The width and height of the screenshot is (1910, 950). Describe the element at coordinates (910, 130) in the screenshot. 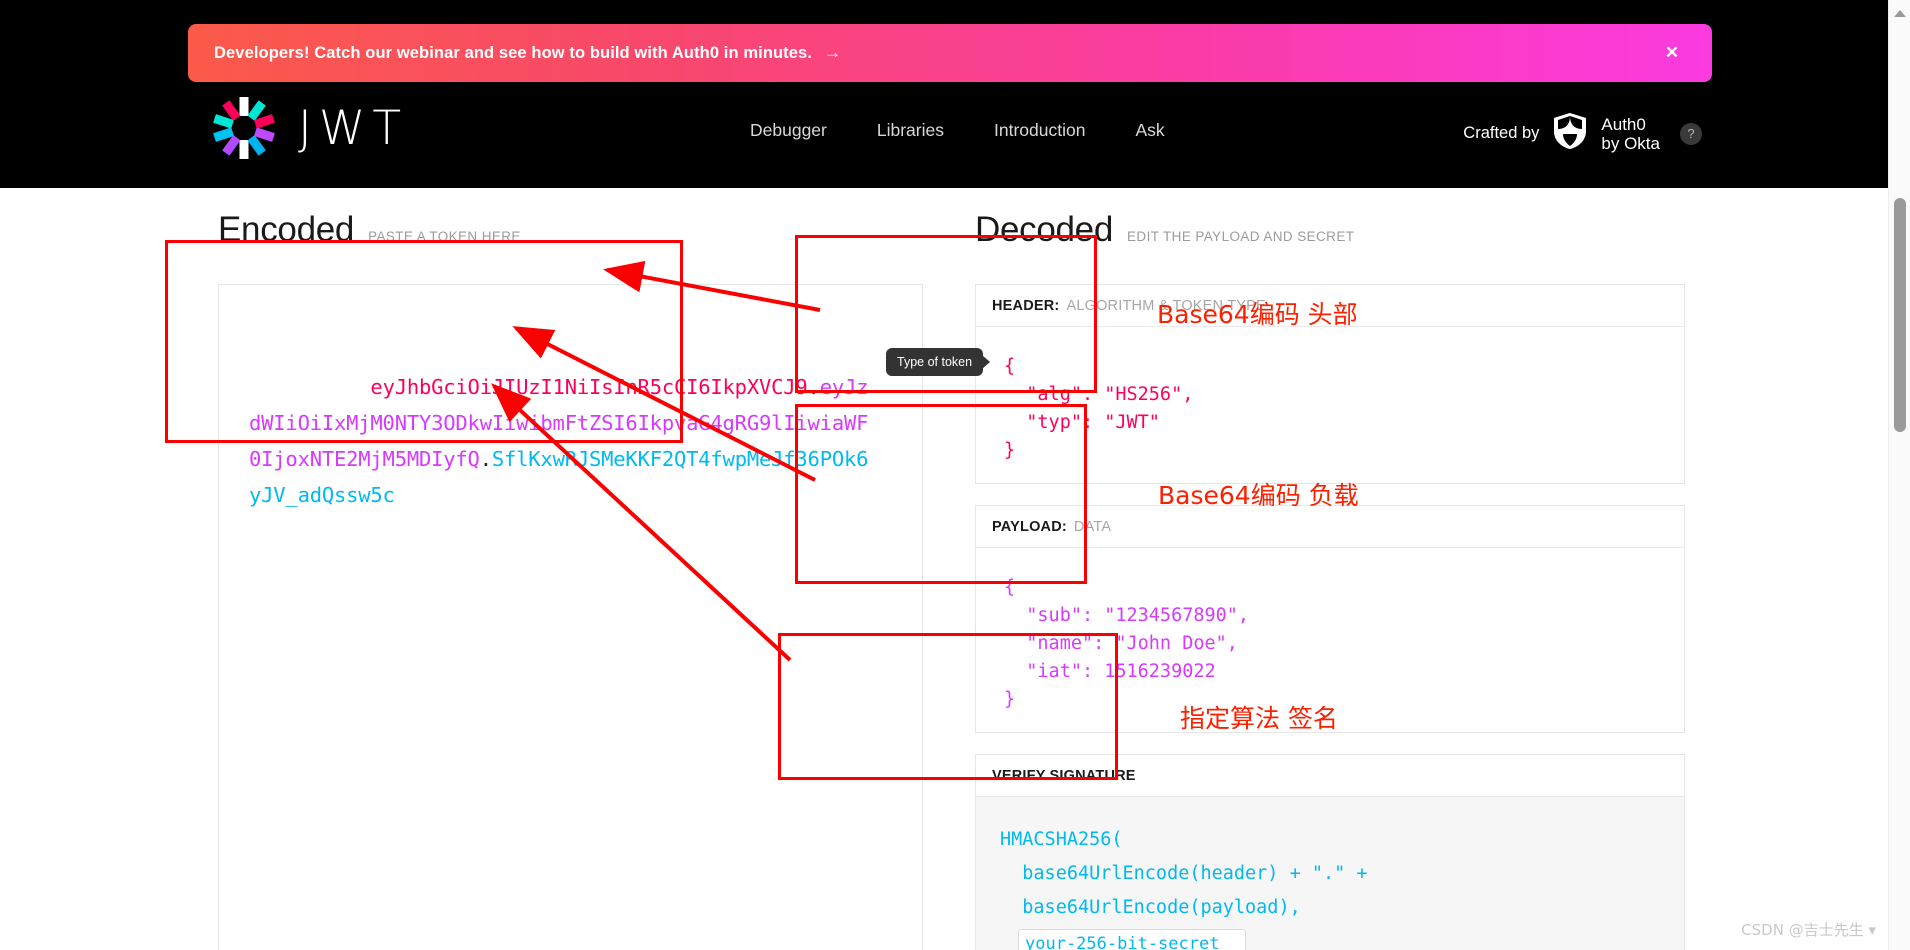

I see `nav-item-libraries: Libraries` at that location.